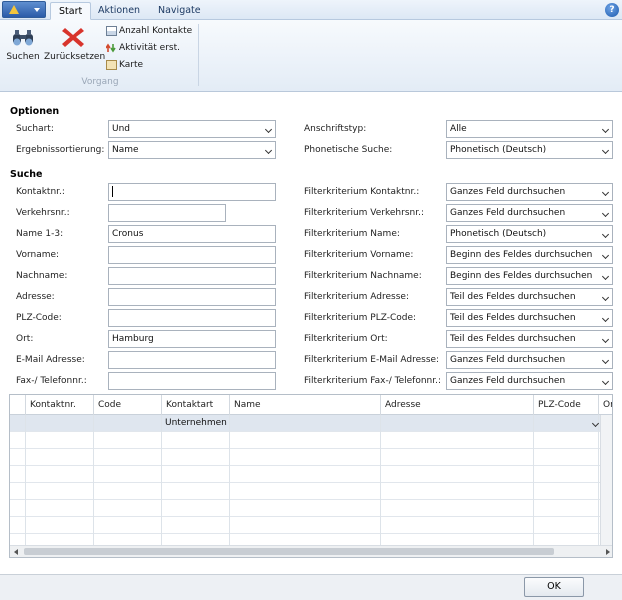 This screenshot has width=622, height=600. Describe the element at coordinates (71, 11) in the screenshot. I see `tab-start: Start` at that location.